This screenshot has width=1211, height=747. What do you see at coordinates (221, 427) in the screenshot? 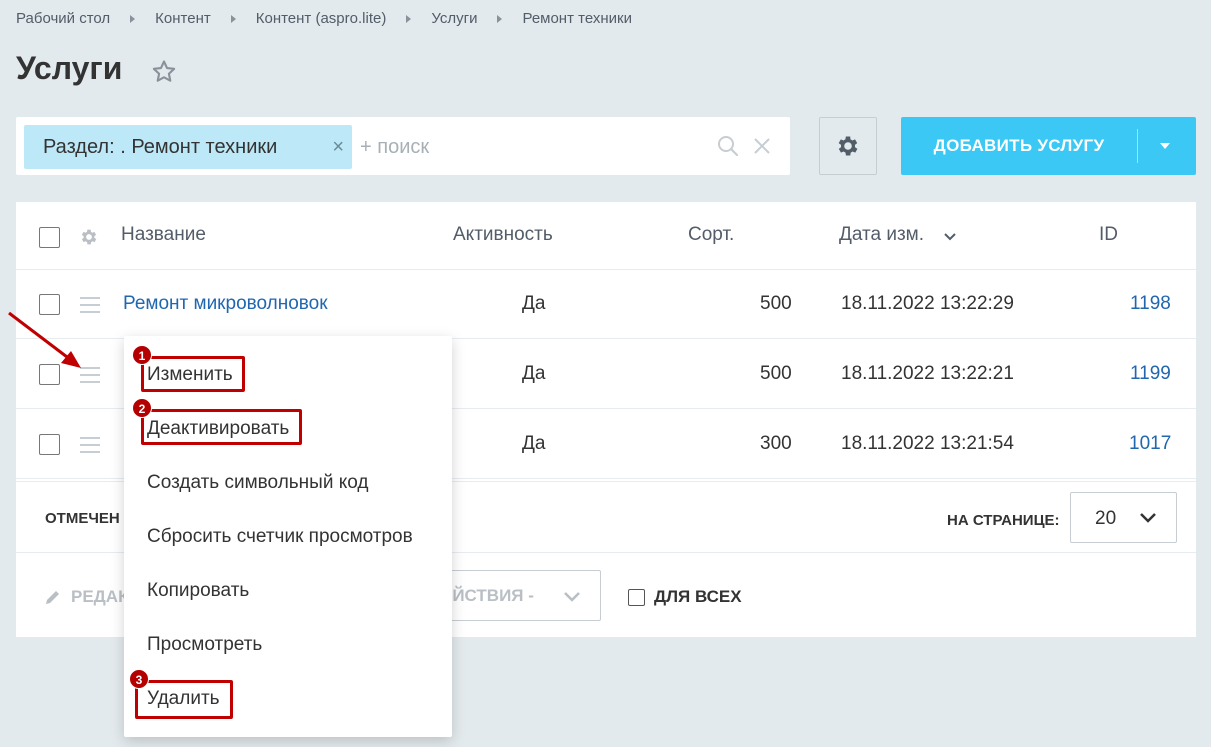
I see `highlight-box-deactivate` at bounding box center [221, 427].